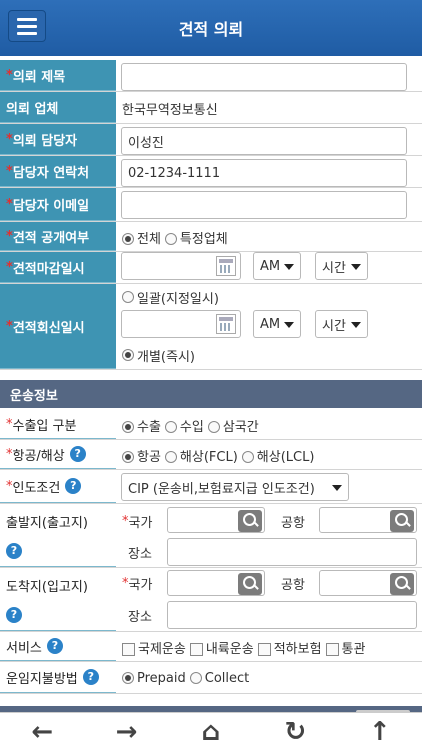 The width and height of the screenshot is (422, 750). What do you see at coordinates (264, 77) in the screenshot?
I see `request-title-input` at bounding box center [264, 77].